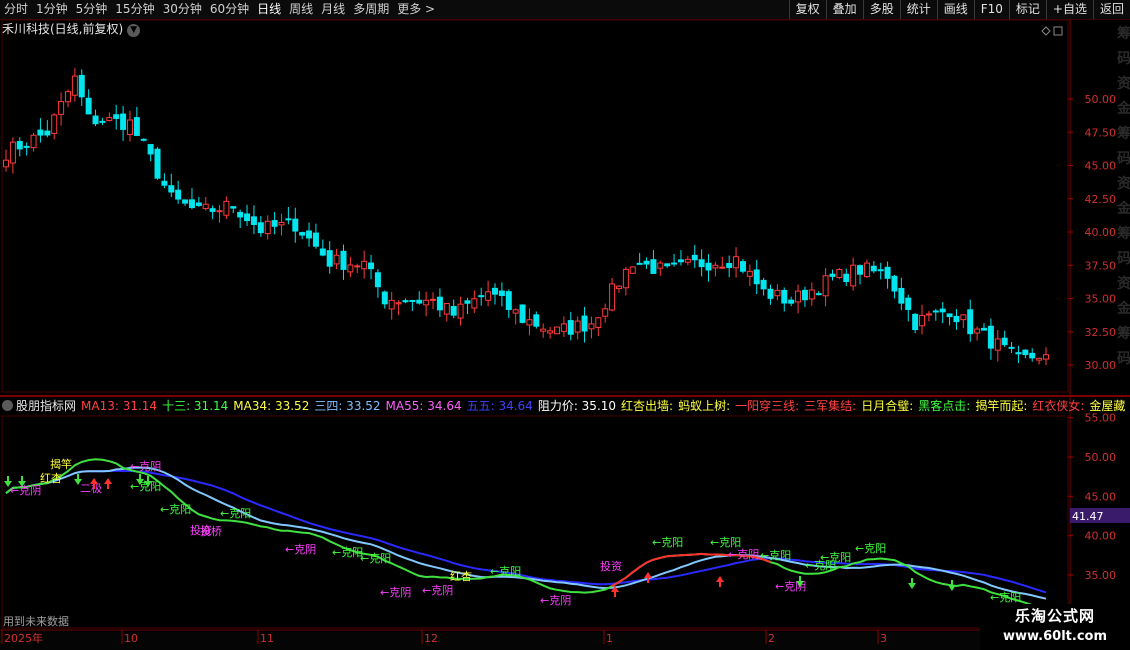  What do you see at coordinates (1123, 283) in the screenshot?
I see `side-strip-char: 资` at bounding box center [1123, 283].